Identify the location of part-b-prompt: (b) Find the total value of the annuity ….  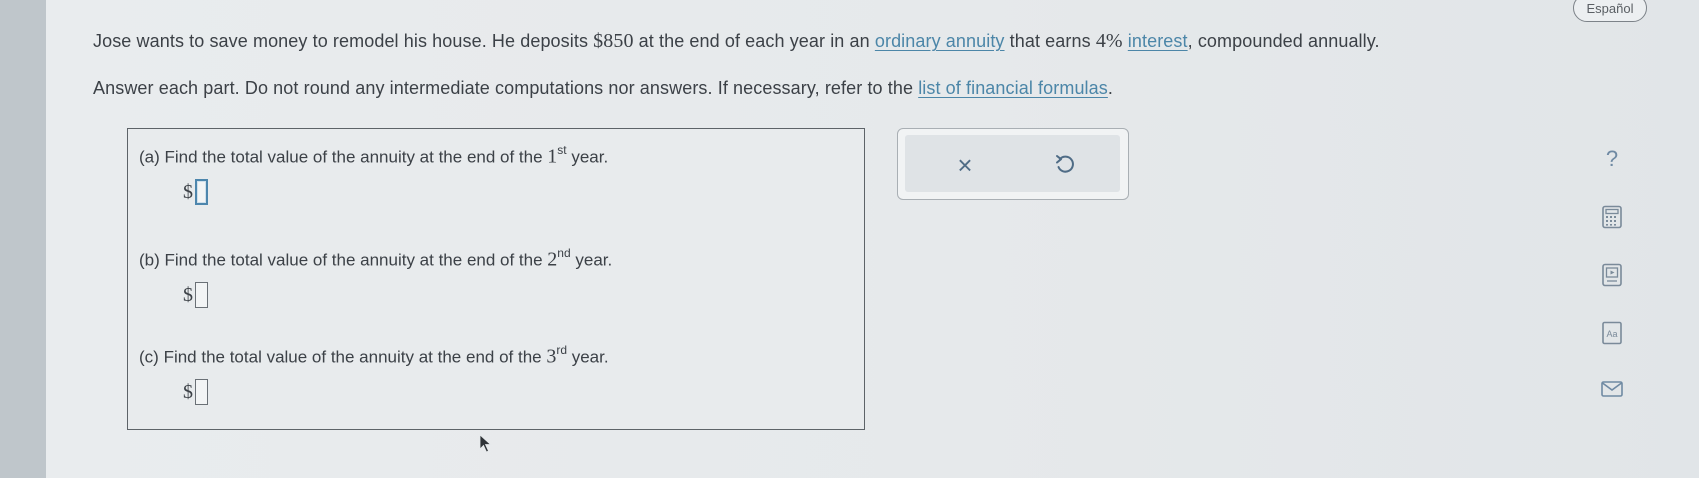
(376, 258).